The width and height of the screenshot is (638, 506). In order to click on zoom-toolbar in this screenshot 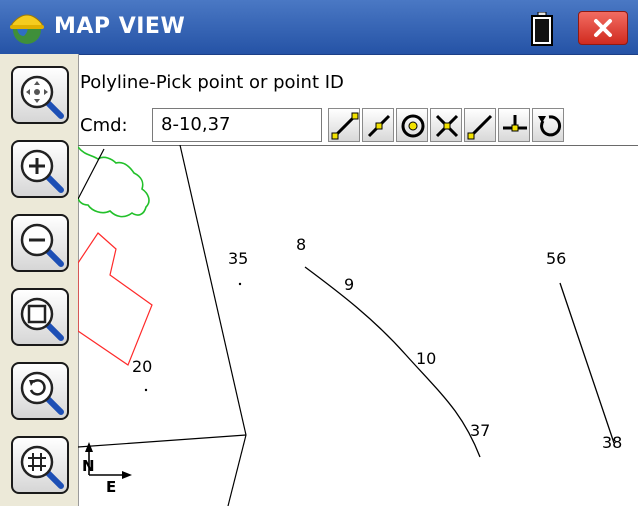, I will do `click(39, 280)`.